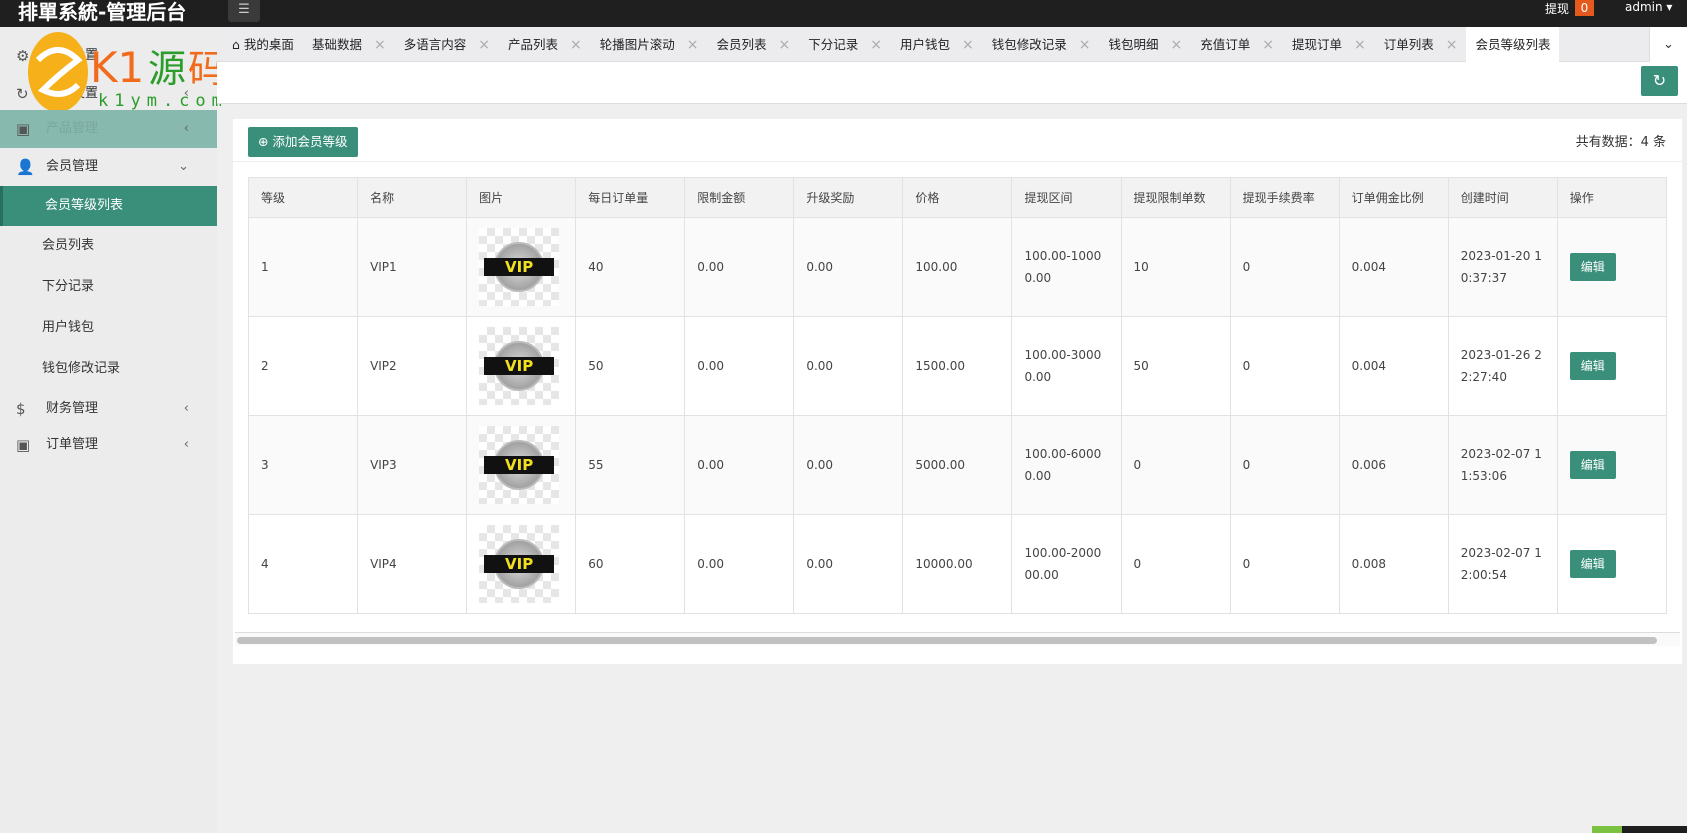 The height and width of the screenshot is (833, 1687). I want to click on tab-more-button: ⌄, so click(1668, 44).